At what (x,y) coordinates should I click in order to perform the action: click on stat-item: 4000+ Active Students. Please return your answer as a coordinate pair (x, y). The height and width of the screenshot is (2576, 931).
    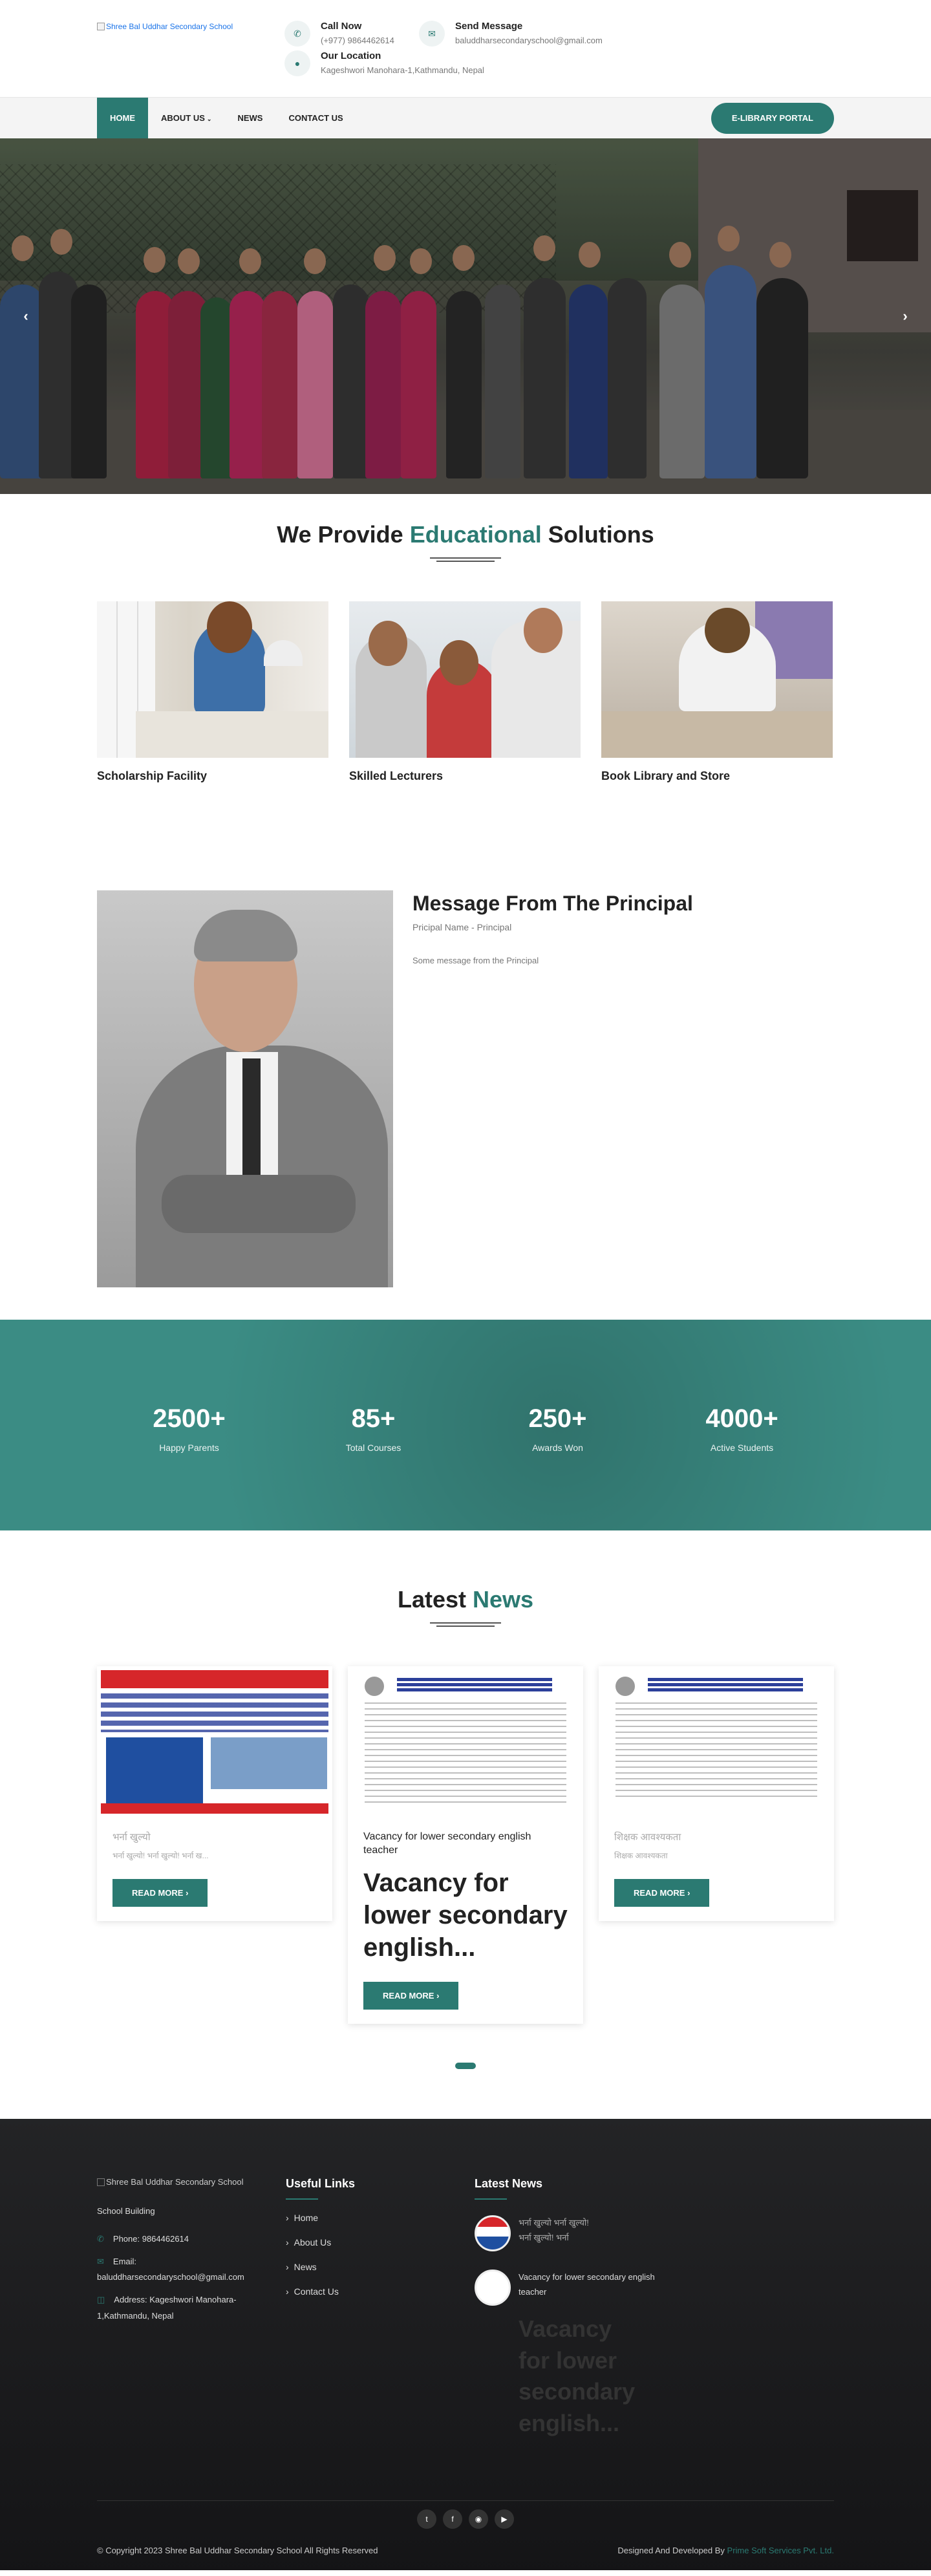
    Looking at the image, I should click on (742, 1428).